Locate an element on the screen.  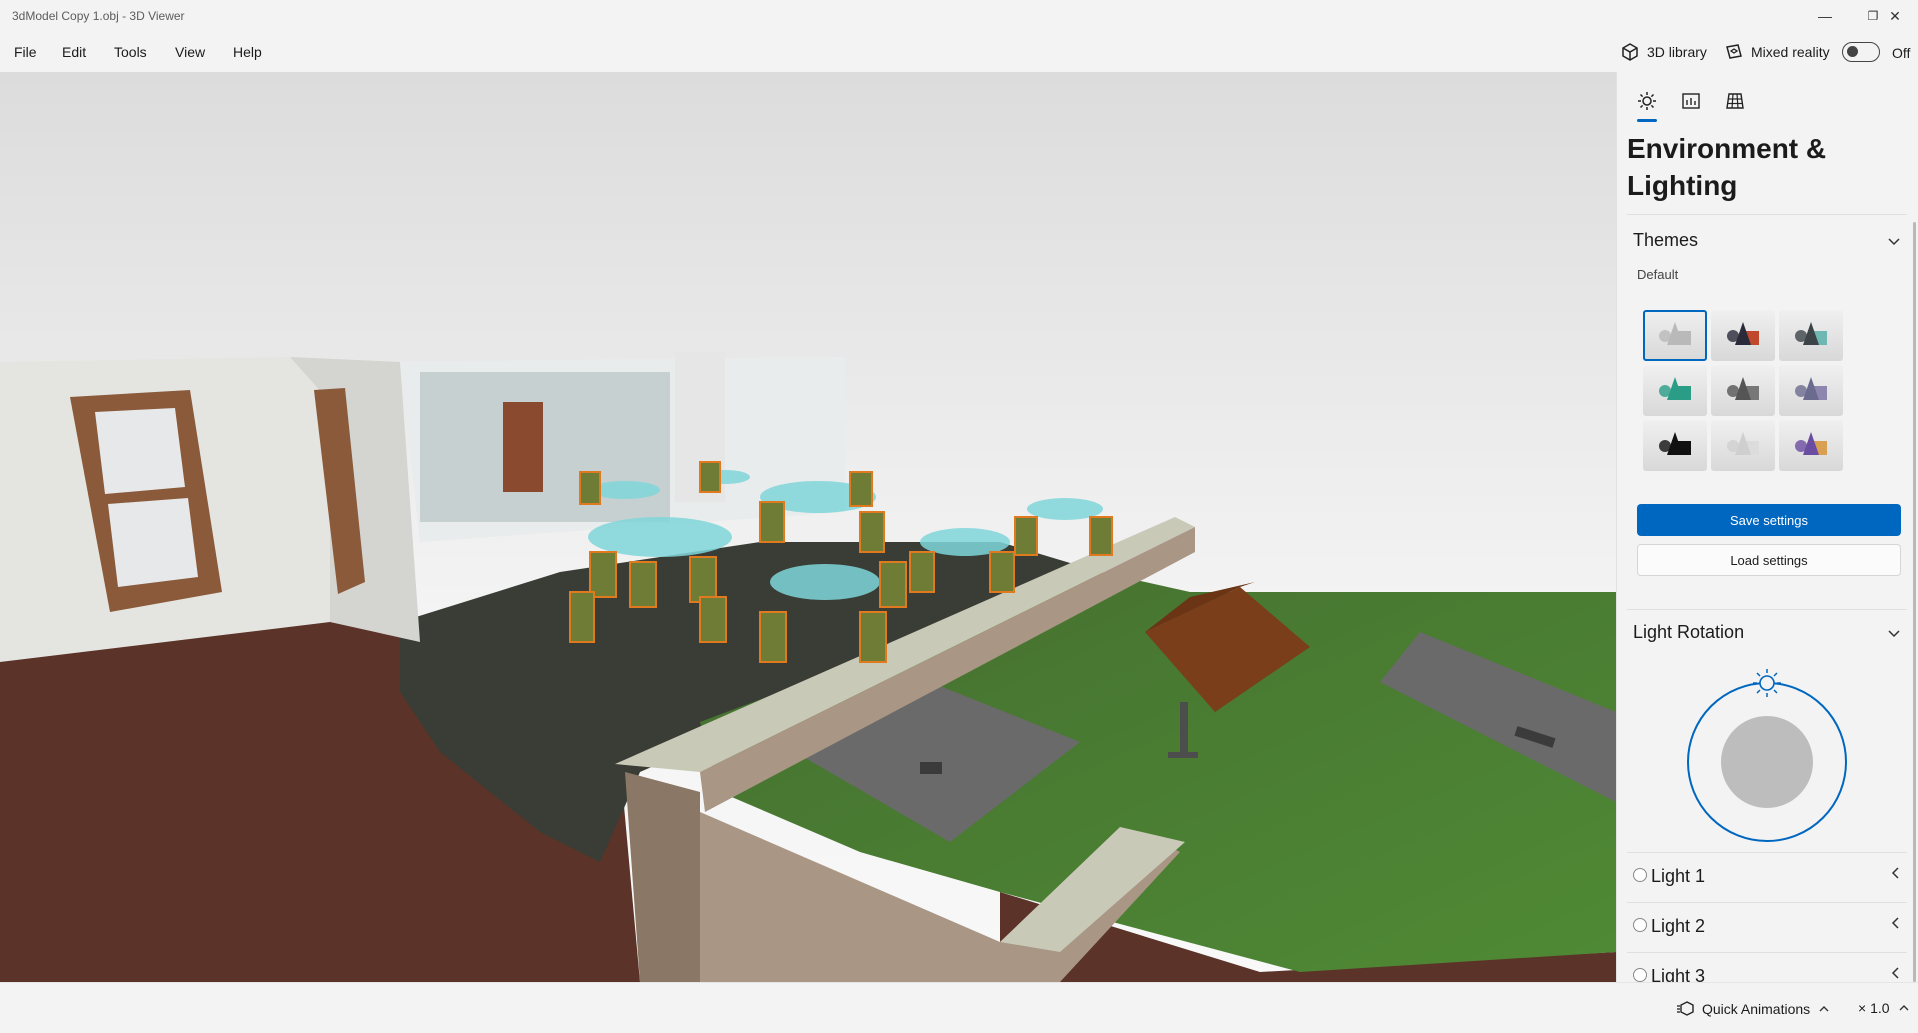
grid-icon is located at coordinates (1735, 101).